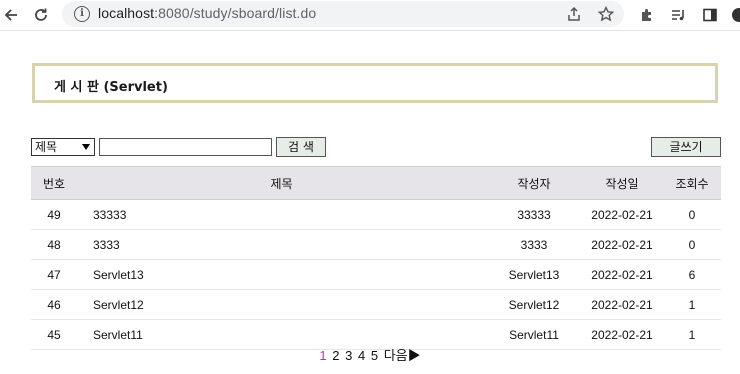 This screenshot has width=740, height=374. Describe the element at coordinates (82, 14) in the screenshot. I see `site-info-icon: i` at that location.